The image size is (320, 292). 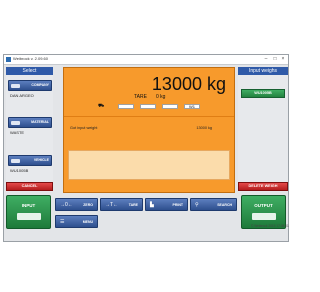 What do you see at coordinates (29, 71) in the screenshot?
I see `select-panel-header: Select` at bounding box center [29, 71].